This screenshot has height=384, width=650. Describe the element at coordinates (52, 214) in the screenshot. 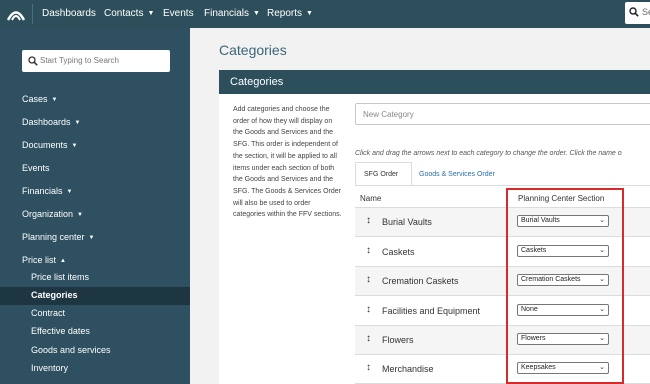

I see `sidebar-item-organization: Organization ▼` at that location.